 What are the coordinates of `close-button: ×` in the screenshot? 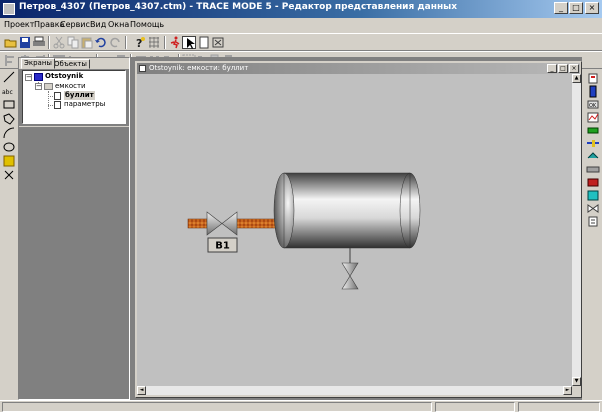 It's located at (592, 8).